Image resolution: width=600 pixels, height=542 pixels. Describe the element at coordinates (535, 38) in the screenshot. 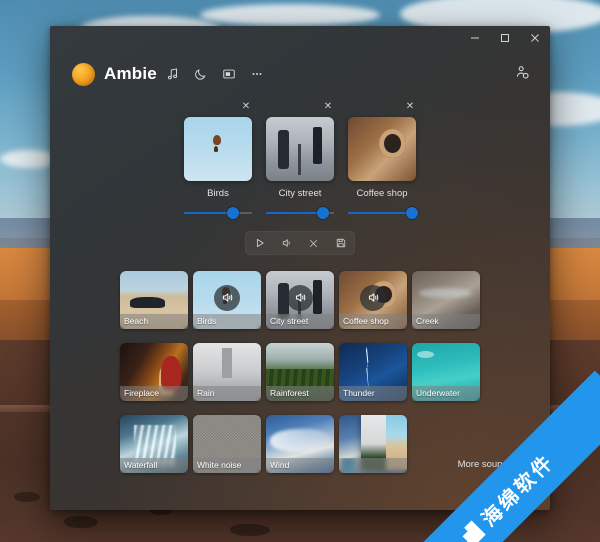

I see `close-button` at that location.